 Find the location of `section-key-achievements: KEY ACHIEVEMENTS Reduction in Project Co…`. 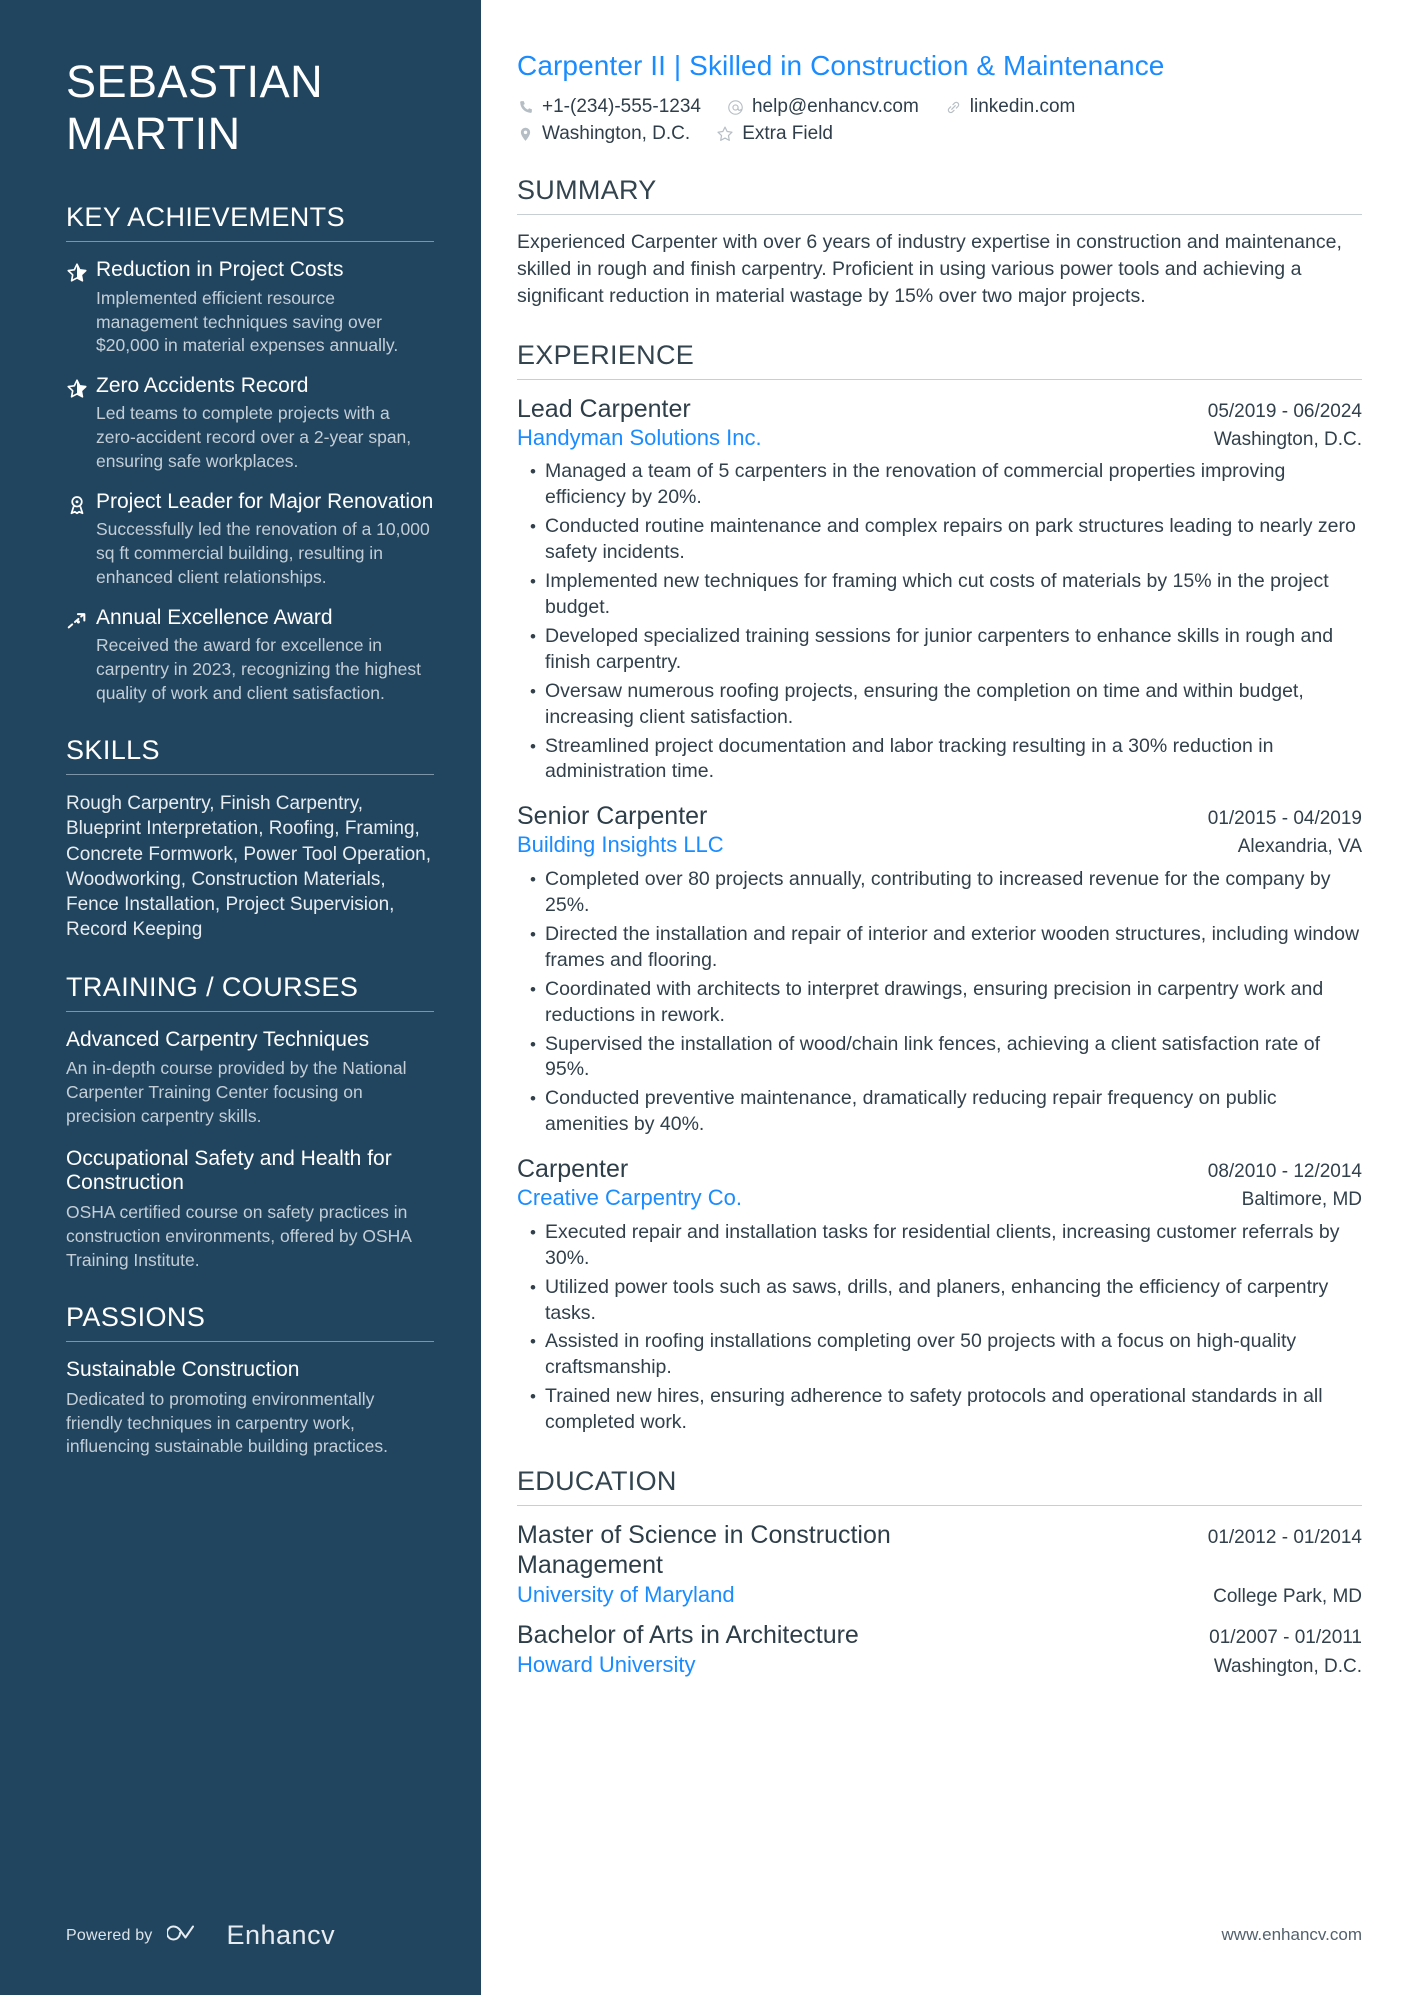

section-key-achievements: KEY ACHIEVEMENTS Reduction in Project Co… is located at coordinates (250, 453).